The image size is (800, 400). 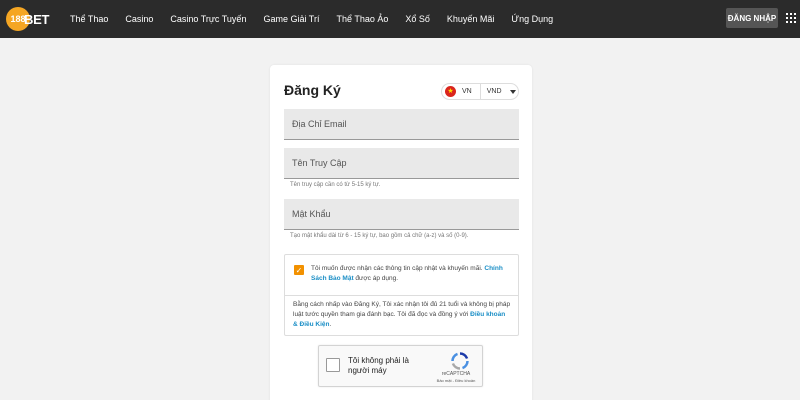 I want to click on grid-icon, so click(x=791, y=18).